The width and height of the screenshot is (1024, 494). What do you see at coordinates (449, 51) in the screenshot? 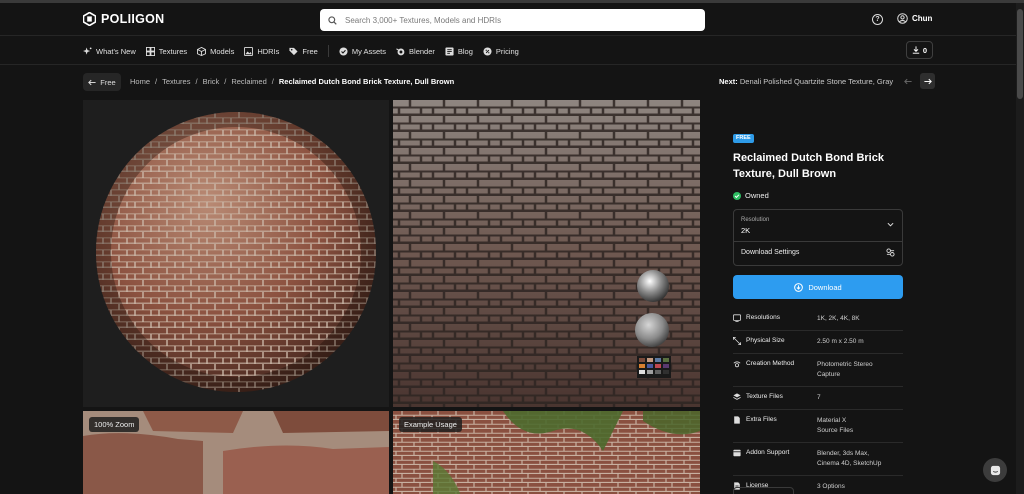
I see `blog-icon` at bounding box center [449, 51].